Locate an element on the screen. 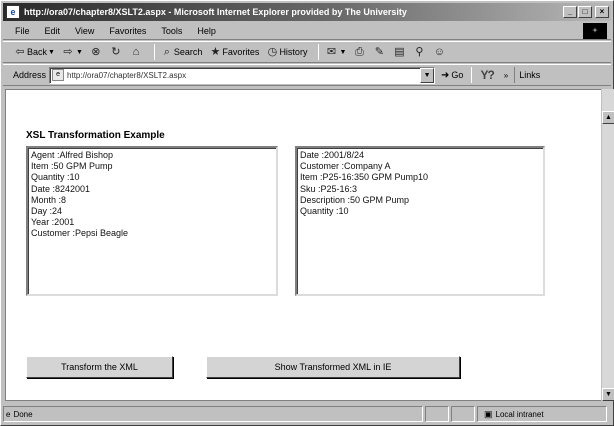 This screenshot has width=614, height=426. go-button: ➜ Go is located at coordinates (452, 75).